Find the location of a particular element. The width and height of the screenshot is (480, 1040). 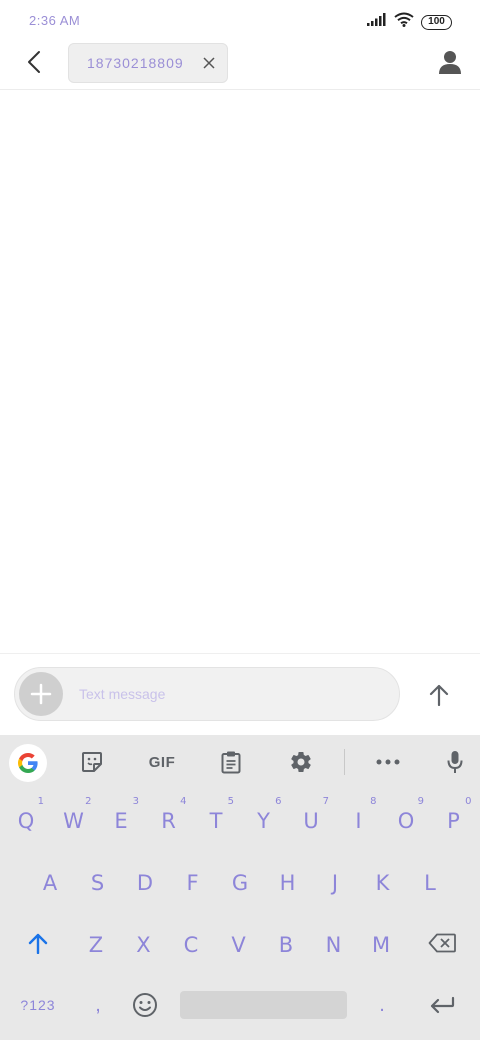

back-button is located at coordinates (34, 64).